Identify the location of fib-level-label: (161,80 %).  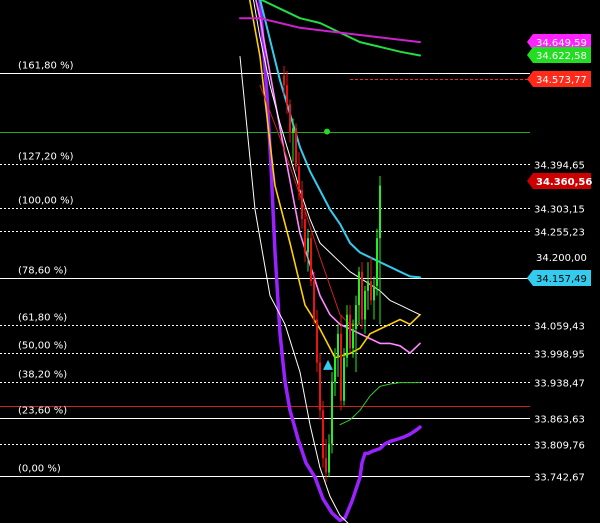
(46, 66).